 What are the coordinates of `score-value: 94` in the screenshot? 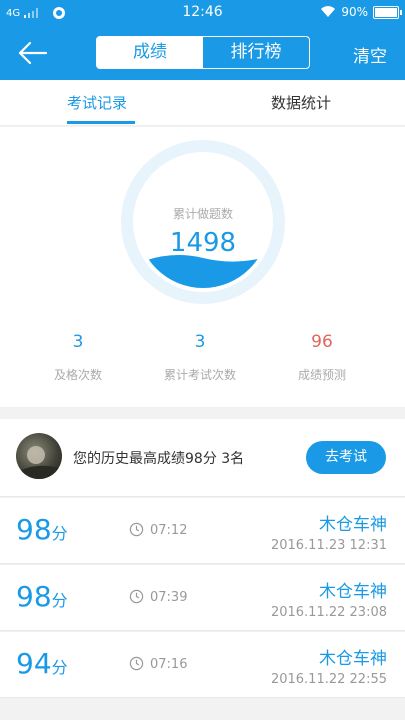 It's located at (34, 663).